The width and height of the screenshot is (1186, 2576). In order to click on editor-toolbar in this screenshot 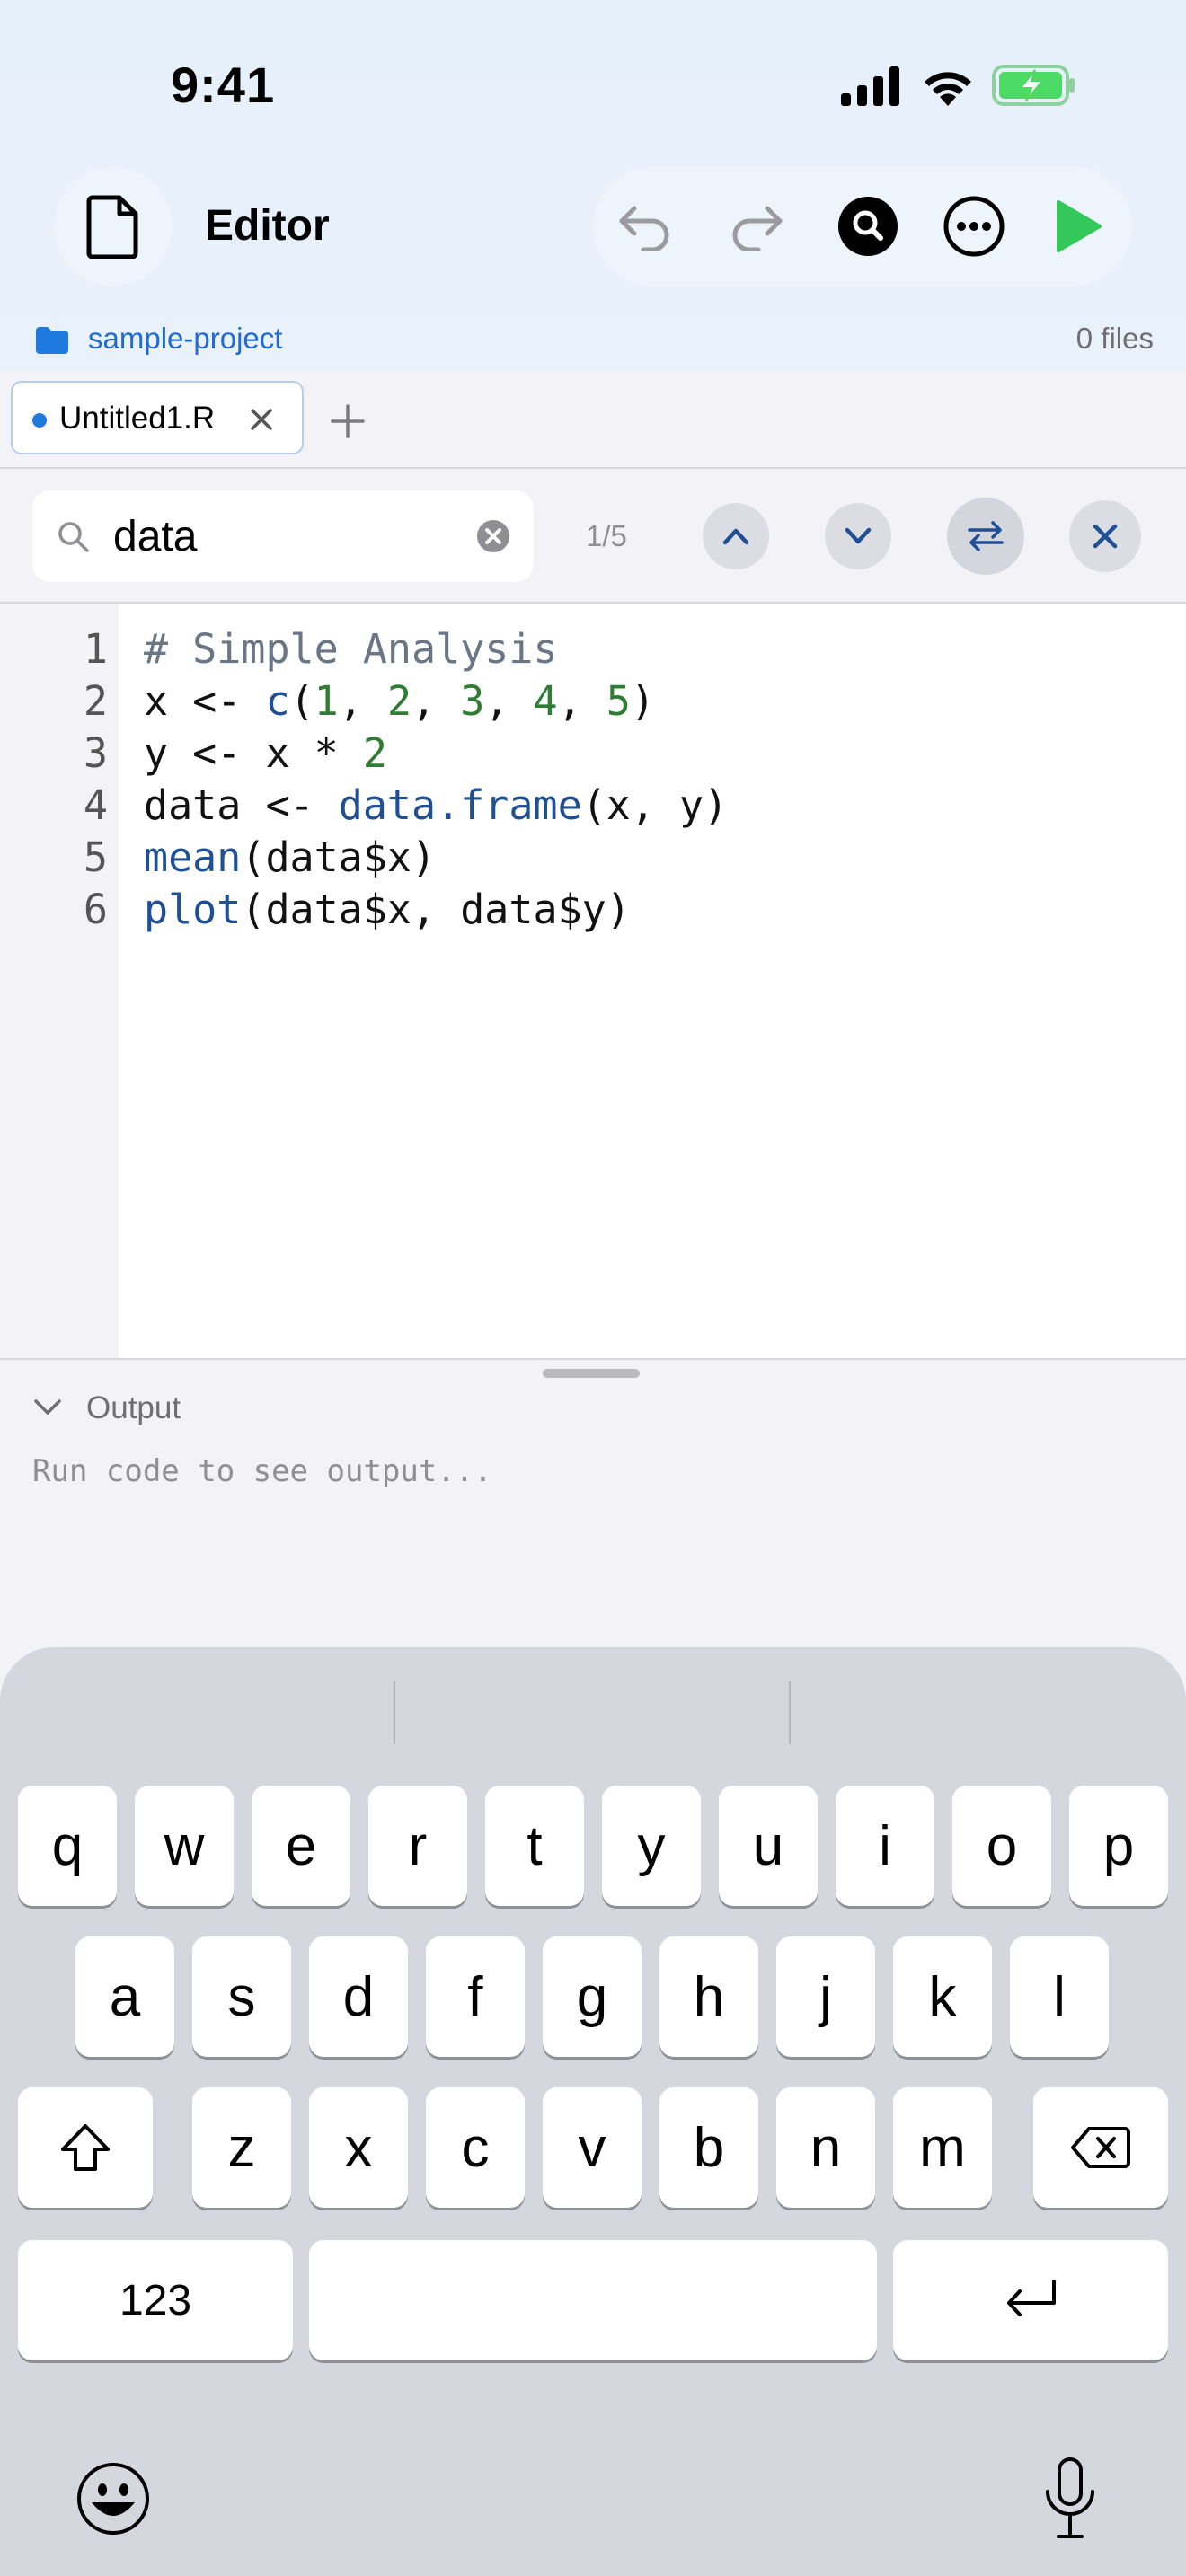, I will do `click(862, 226)`.